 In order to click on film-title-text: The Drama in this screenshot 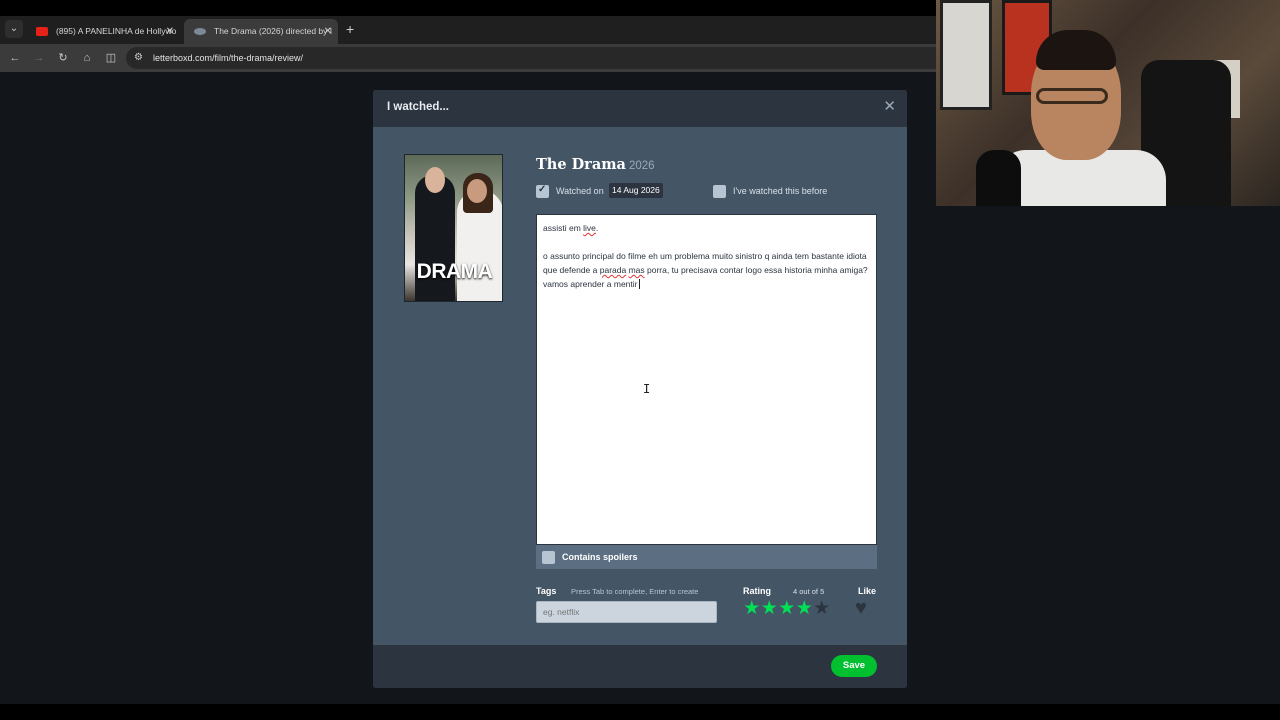, I will do `click(581, 164)`.